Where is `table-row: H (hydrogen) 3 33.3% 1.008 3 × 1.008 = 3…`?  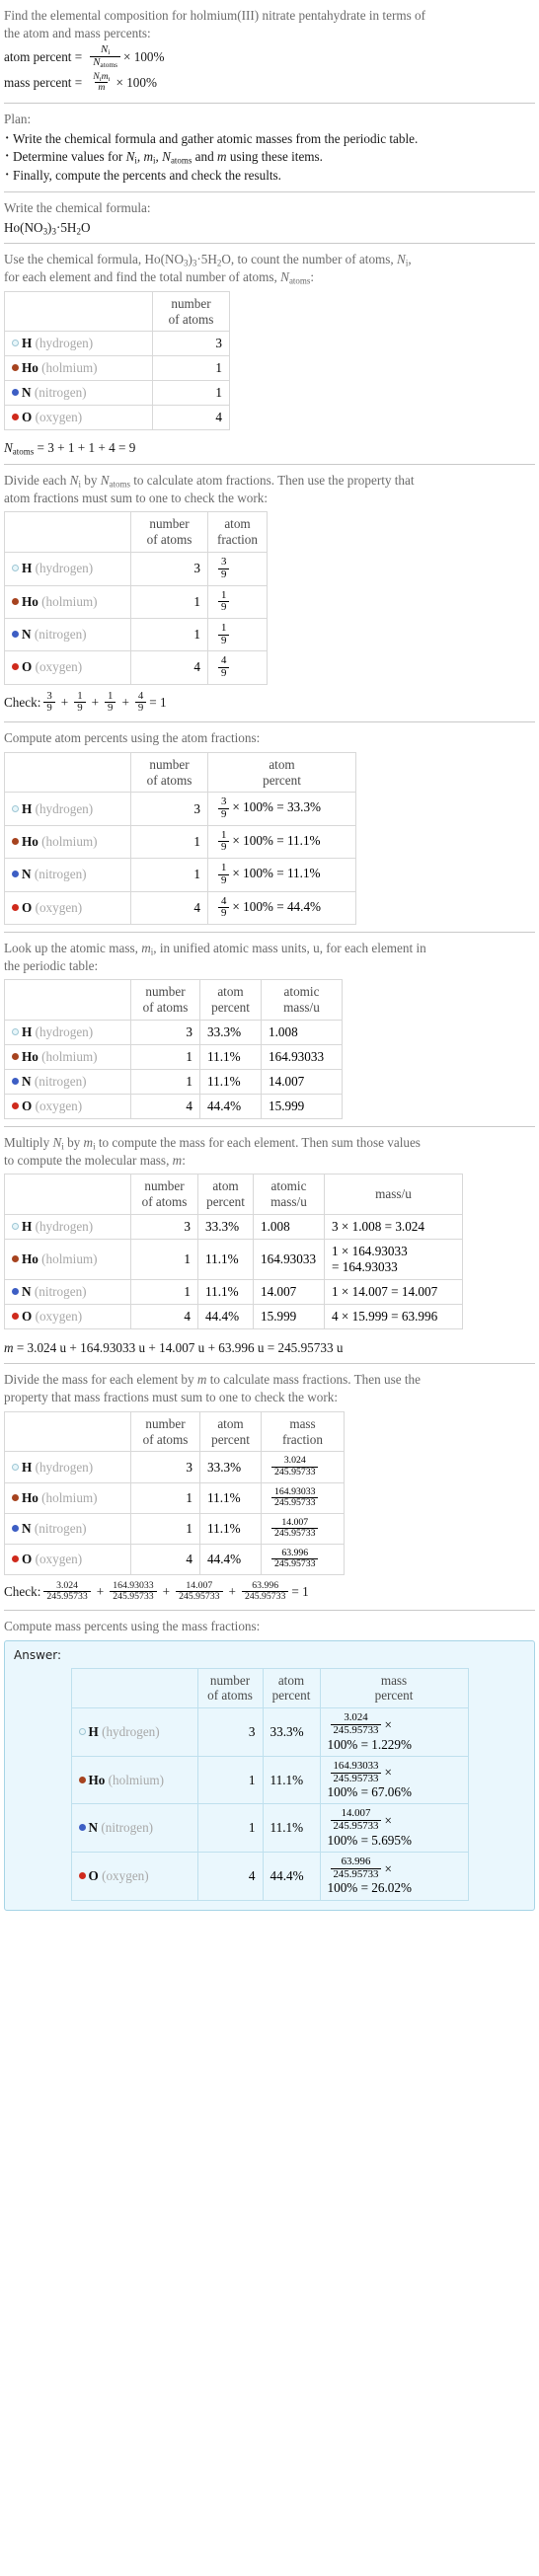
table-row: H (hydrogen) 3 33.3% 1.008 3 × 1.008 = 3… is located at coordinates (233, 1227).